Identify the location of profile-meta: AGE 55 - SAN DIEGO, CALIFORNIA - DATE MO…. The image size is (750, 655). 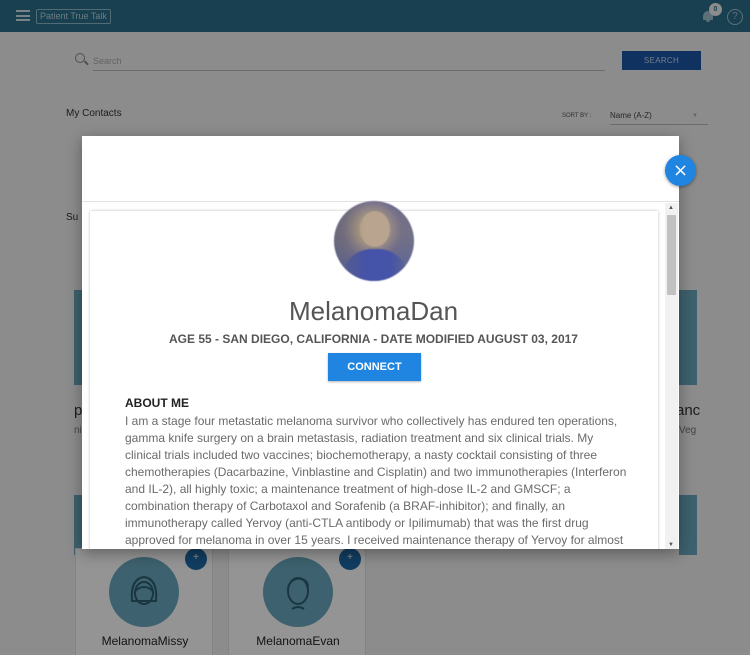
(373, 339).